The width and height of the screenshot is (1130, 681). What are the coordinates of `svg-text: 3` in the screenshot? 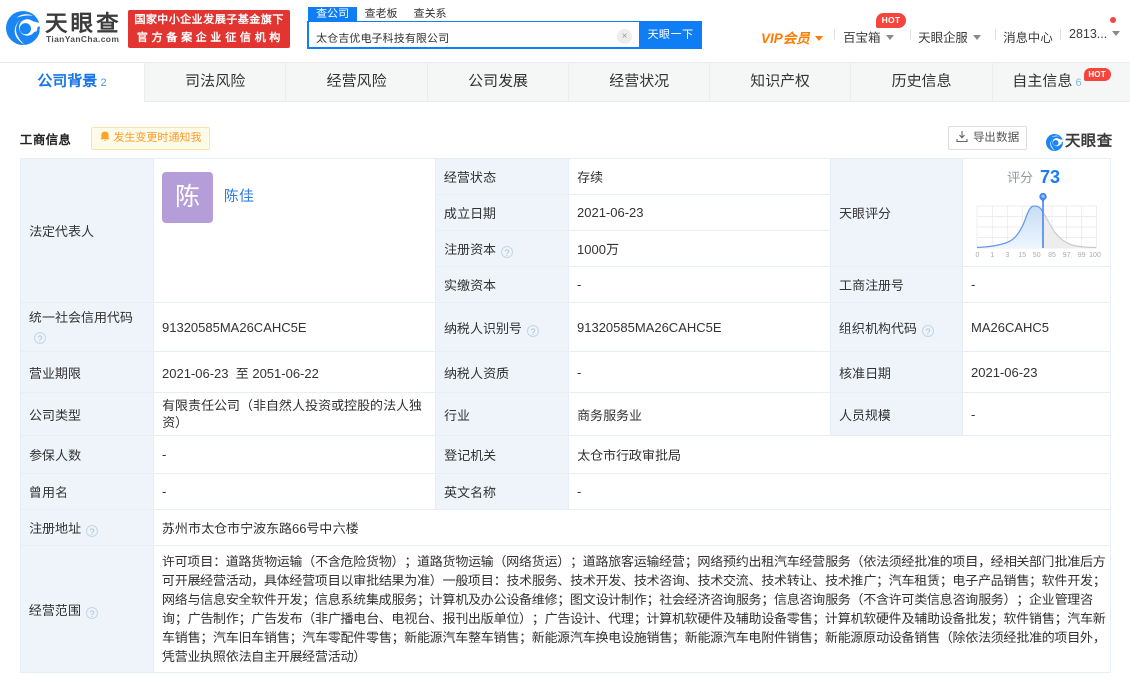 It's located at (1007, 255).